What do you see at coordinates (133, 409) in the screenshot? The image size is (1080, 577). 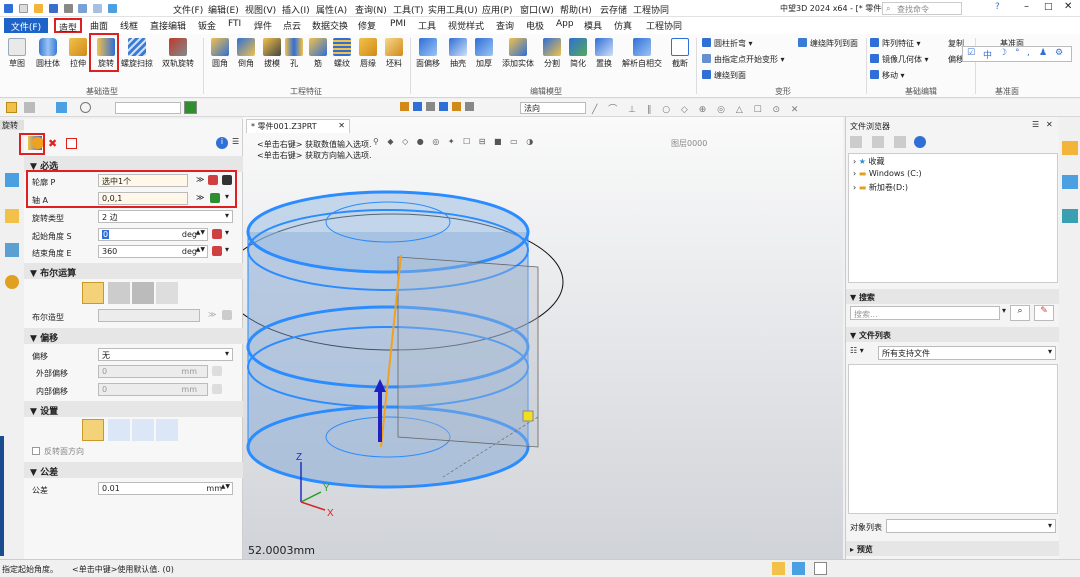 I see `settings-section-header: ▼ 设置` at bounding box center [133, 409].